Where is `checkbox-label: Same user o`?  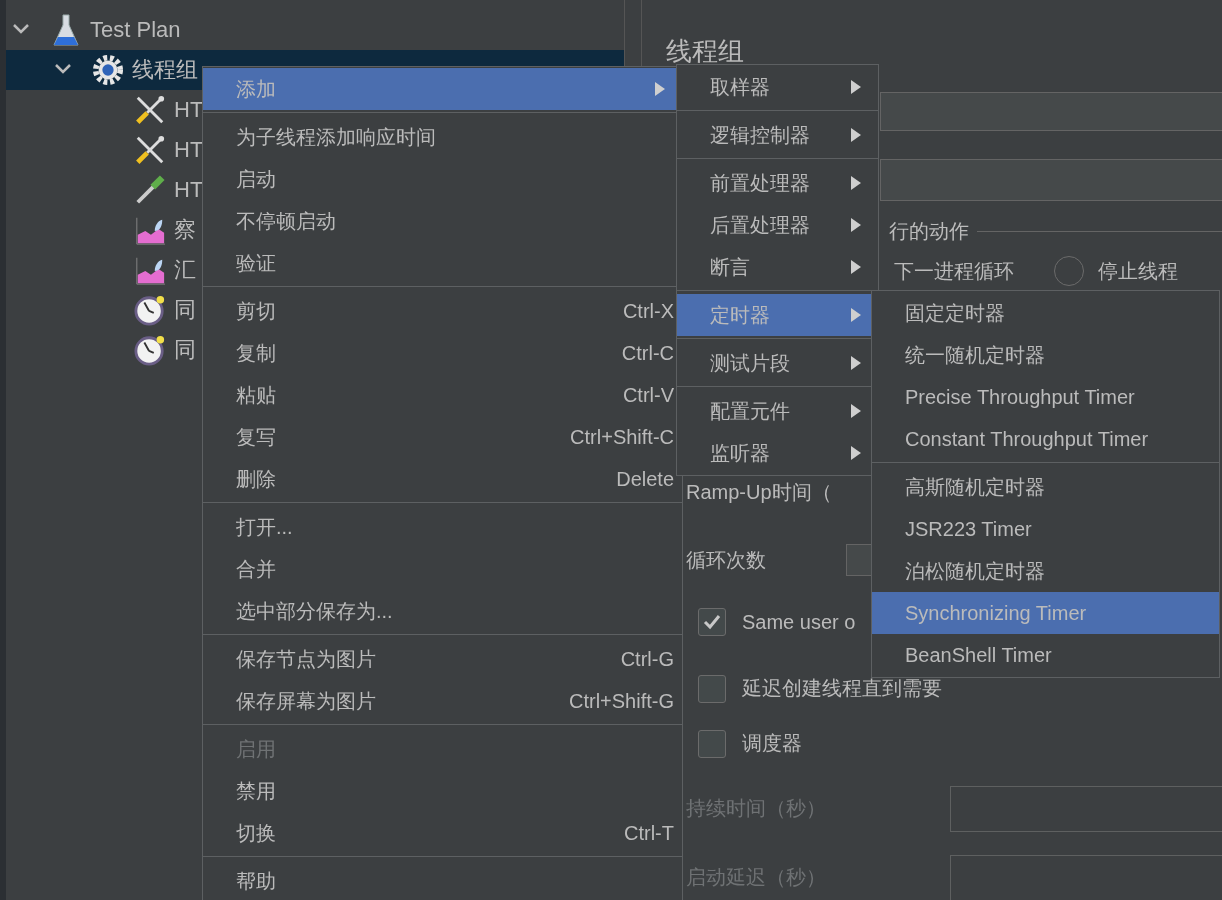 checkbox-label: Same user o is located at coordinates (799, 622).